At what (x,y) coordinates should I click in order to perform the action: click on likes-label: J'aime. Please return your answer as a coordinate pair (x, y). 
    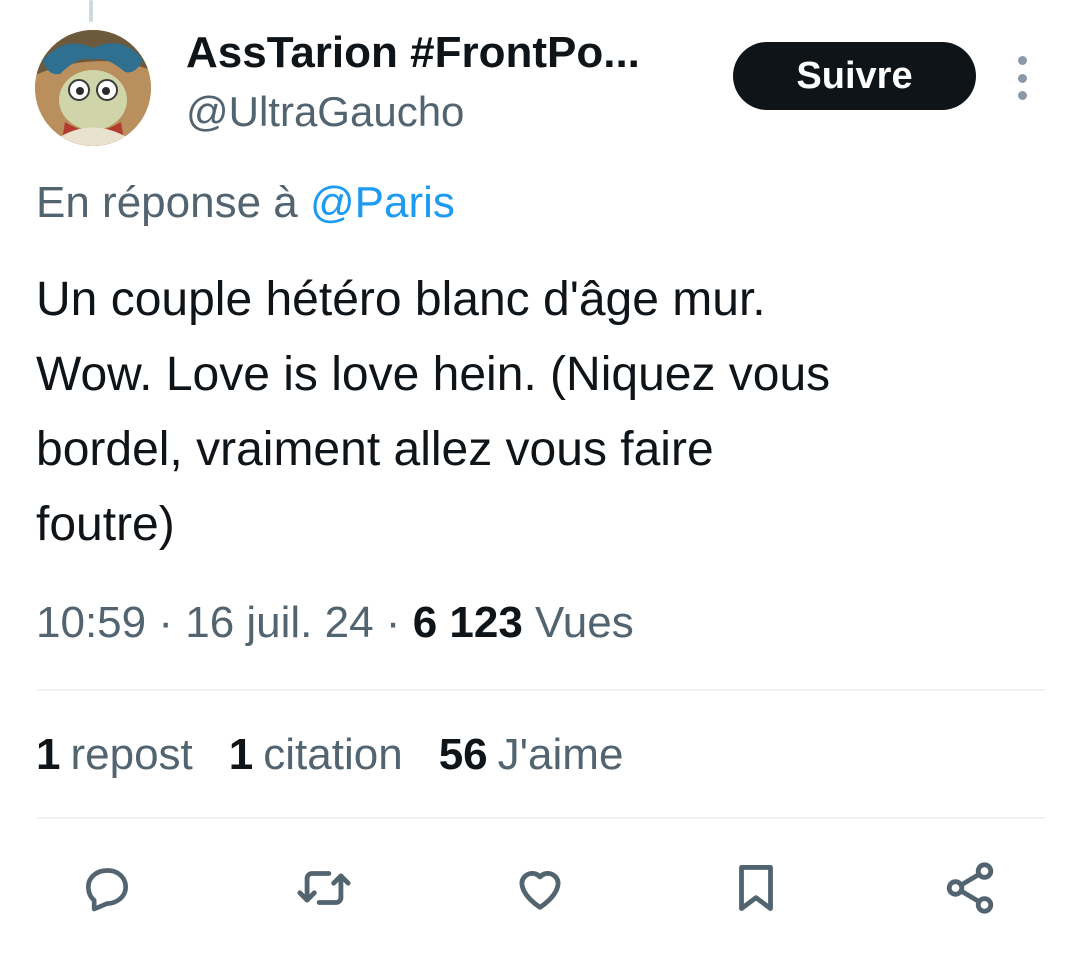
    Looking at the image, I should click on (560, 754).